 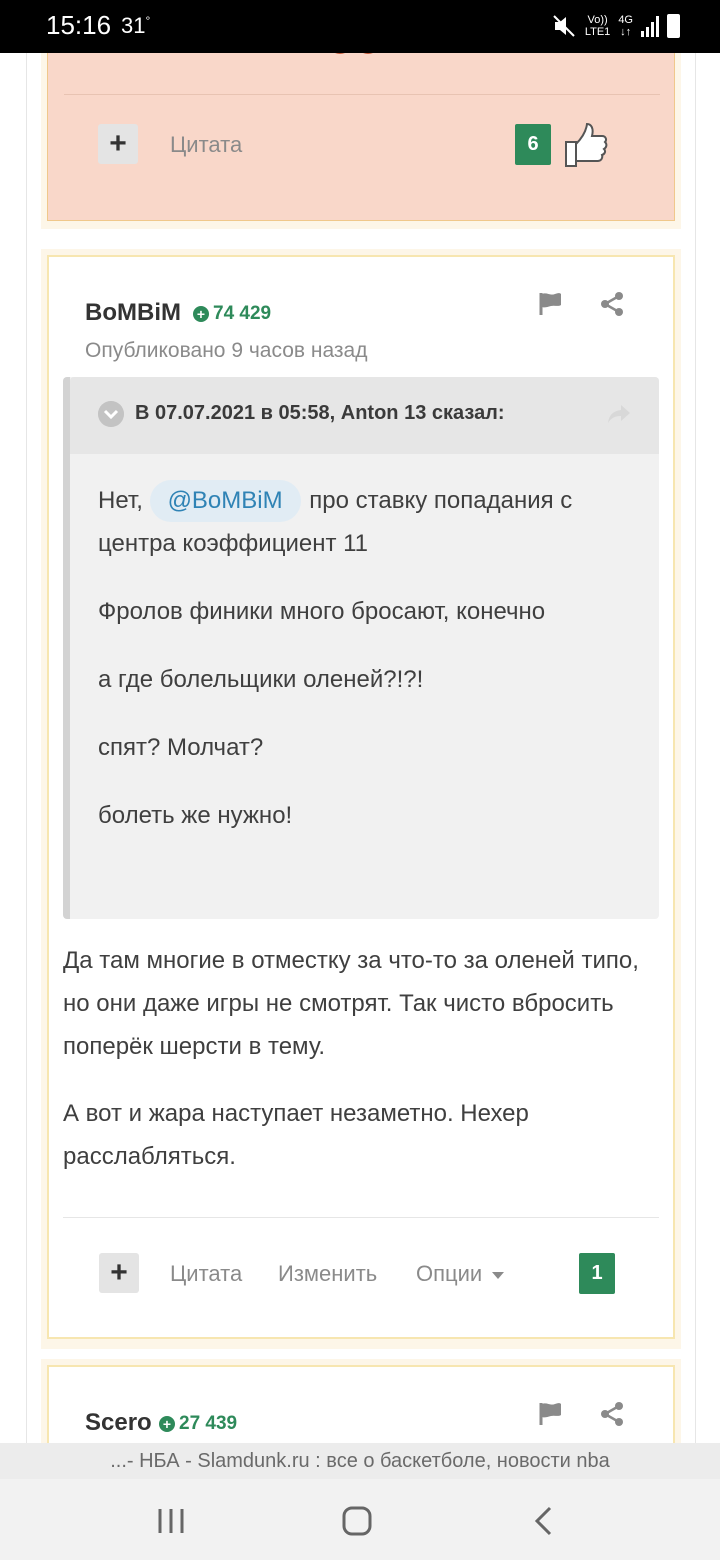 What do you see at coordinates (358, 53) in the screenshot?
I see `emoji-row` at bounding box center [358, 53].